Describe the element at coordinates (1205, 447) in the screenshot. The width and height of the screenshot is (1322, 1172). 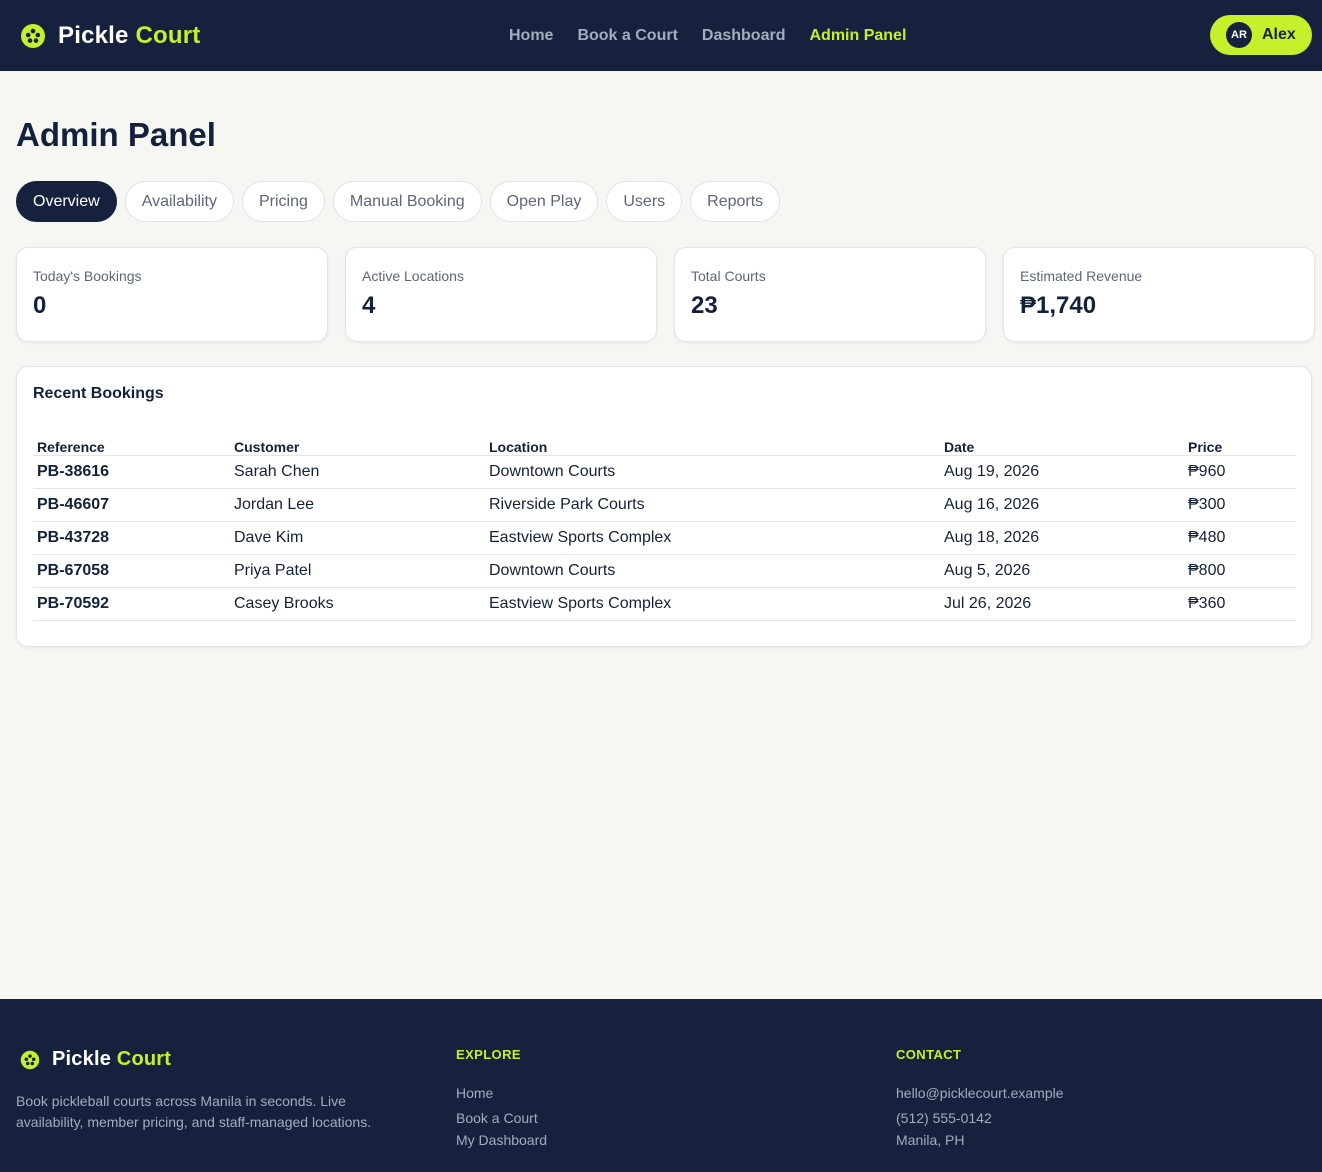
I see `column-header: Price` at that location.